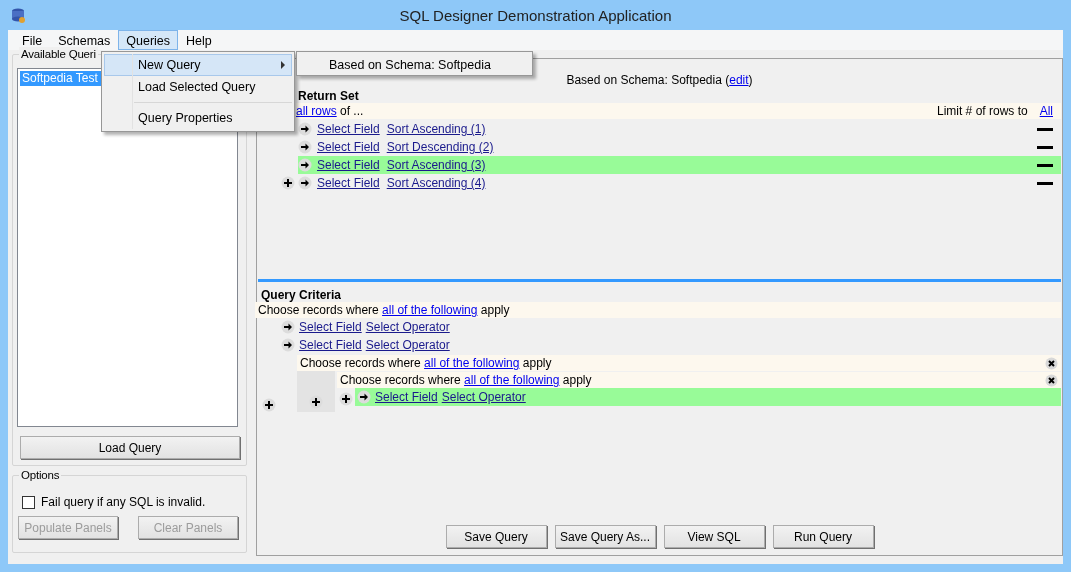 The width and height of the screenshot is (1071, 572). What do you see at coordinates (329, 96) in the screenshot?
I see `section-title: Return Set` at bounding box center [329, 96].